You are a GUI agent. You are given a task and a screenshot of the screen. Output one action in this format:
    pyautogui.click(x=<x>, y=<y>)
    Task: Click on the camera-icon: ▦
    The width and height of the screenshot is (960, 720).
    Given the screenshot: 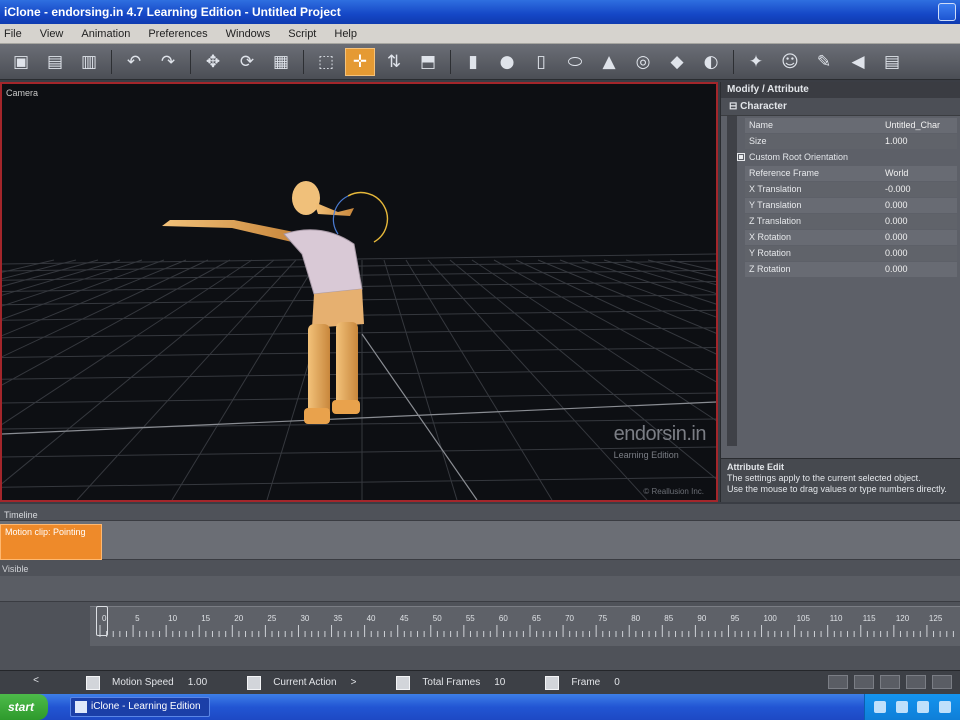 What is the action you would take?
    pyautogui.click(x=281, y=62)
    